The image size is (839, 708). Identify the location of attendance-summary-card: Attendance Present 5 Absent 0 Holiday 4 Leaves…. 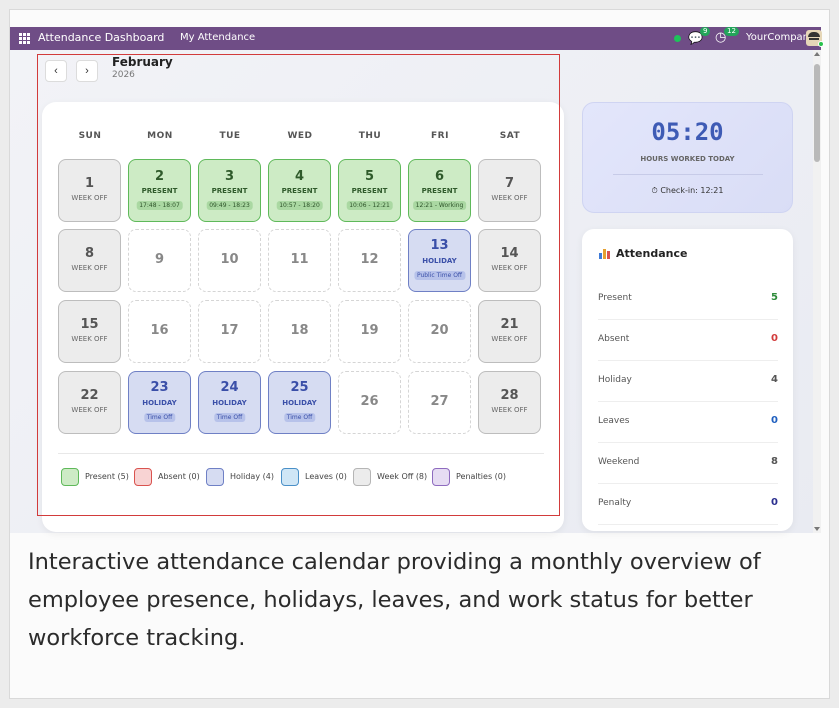
(687, 380).